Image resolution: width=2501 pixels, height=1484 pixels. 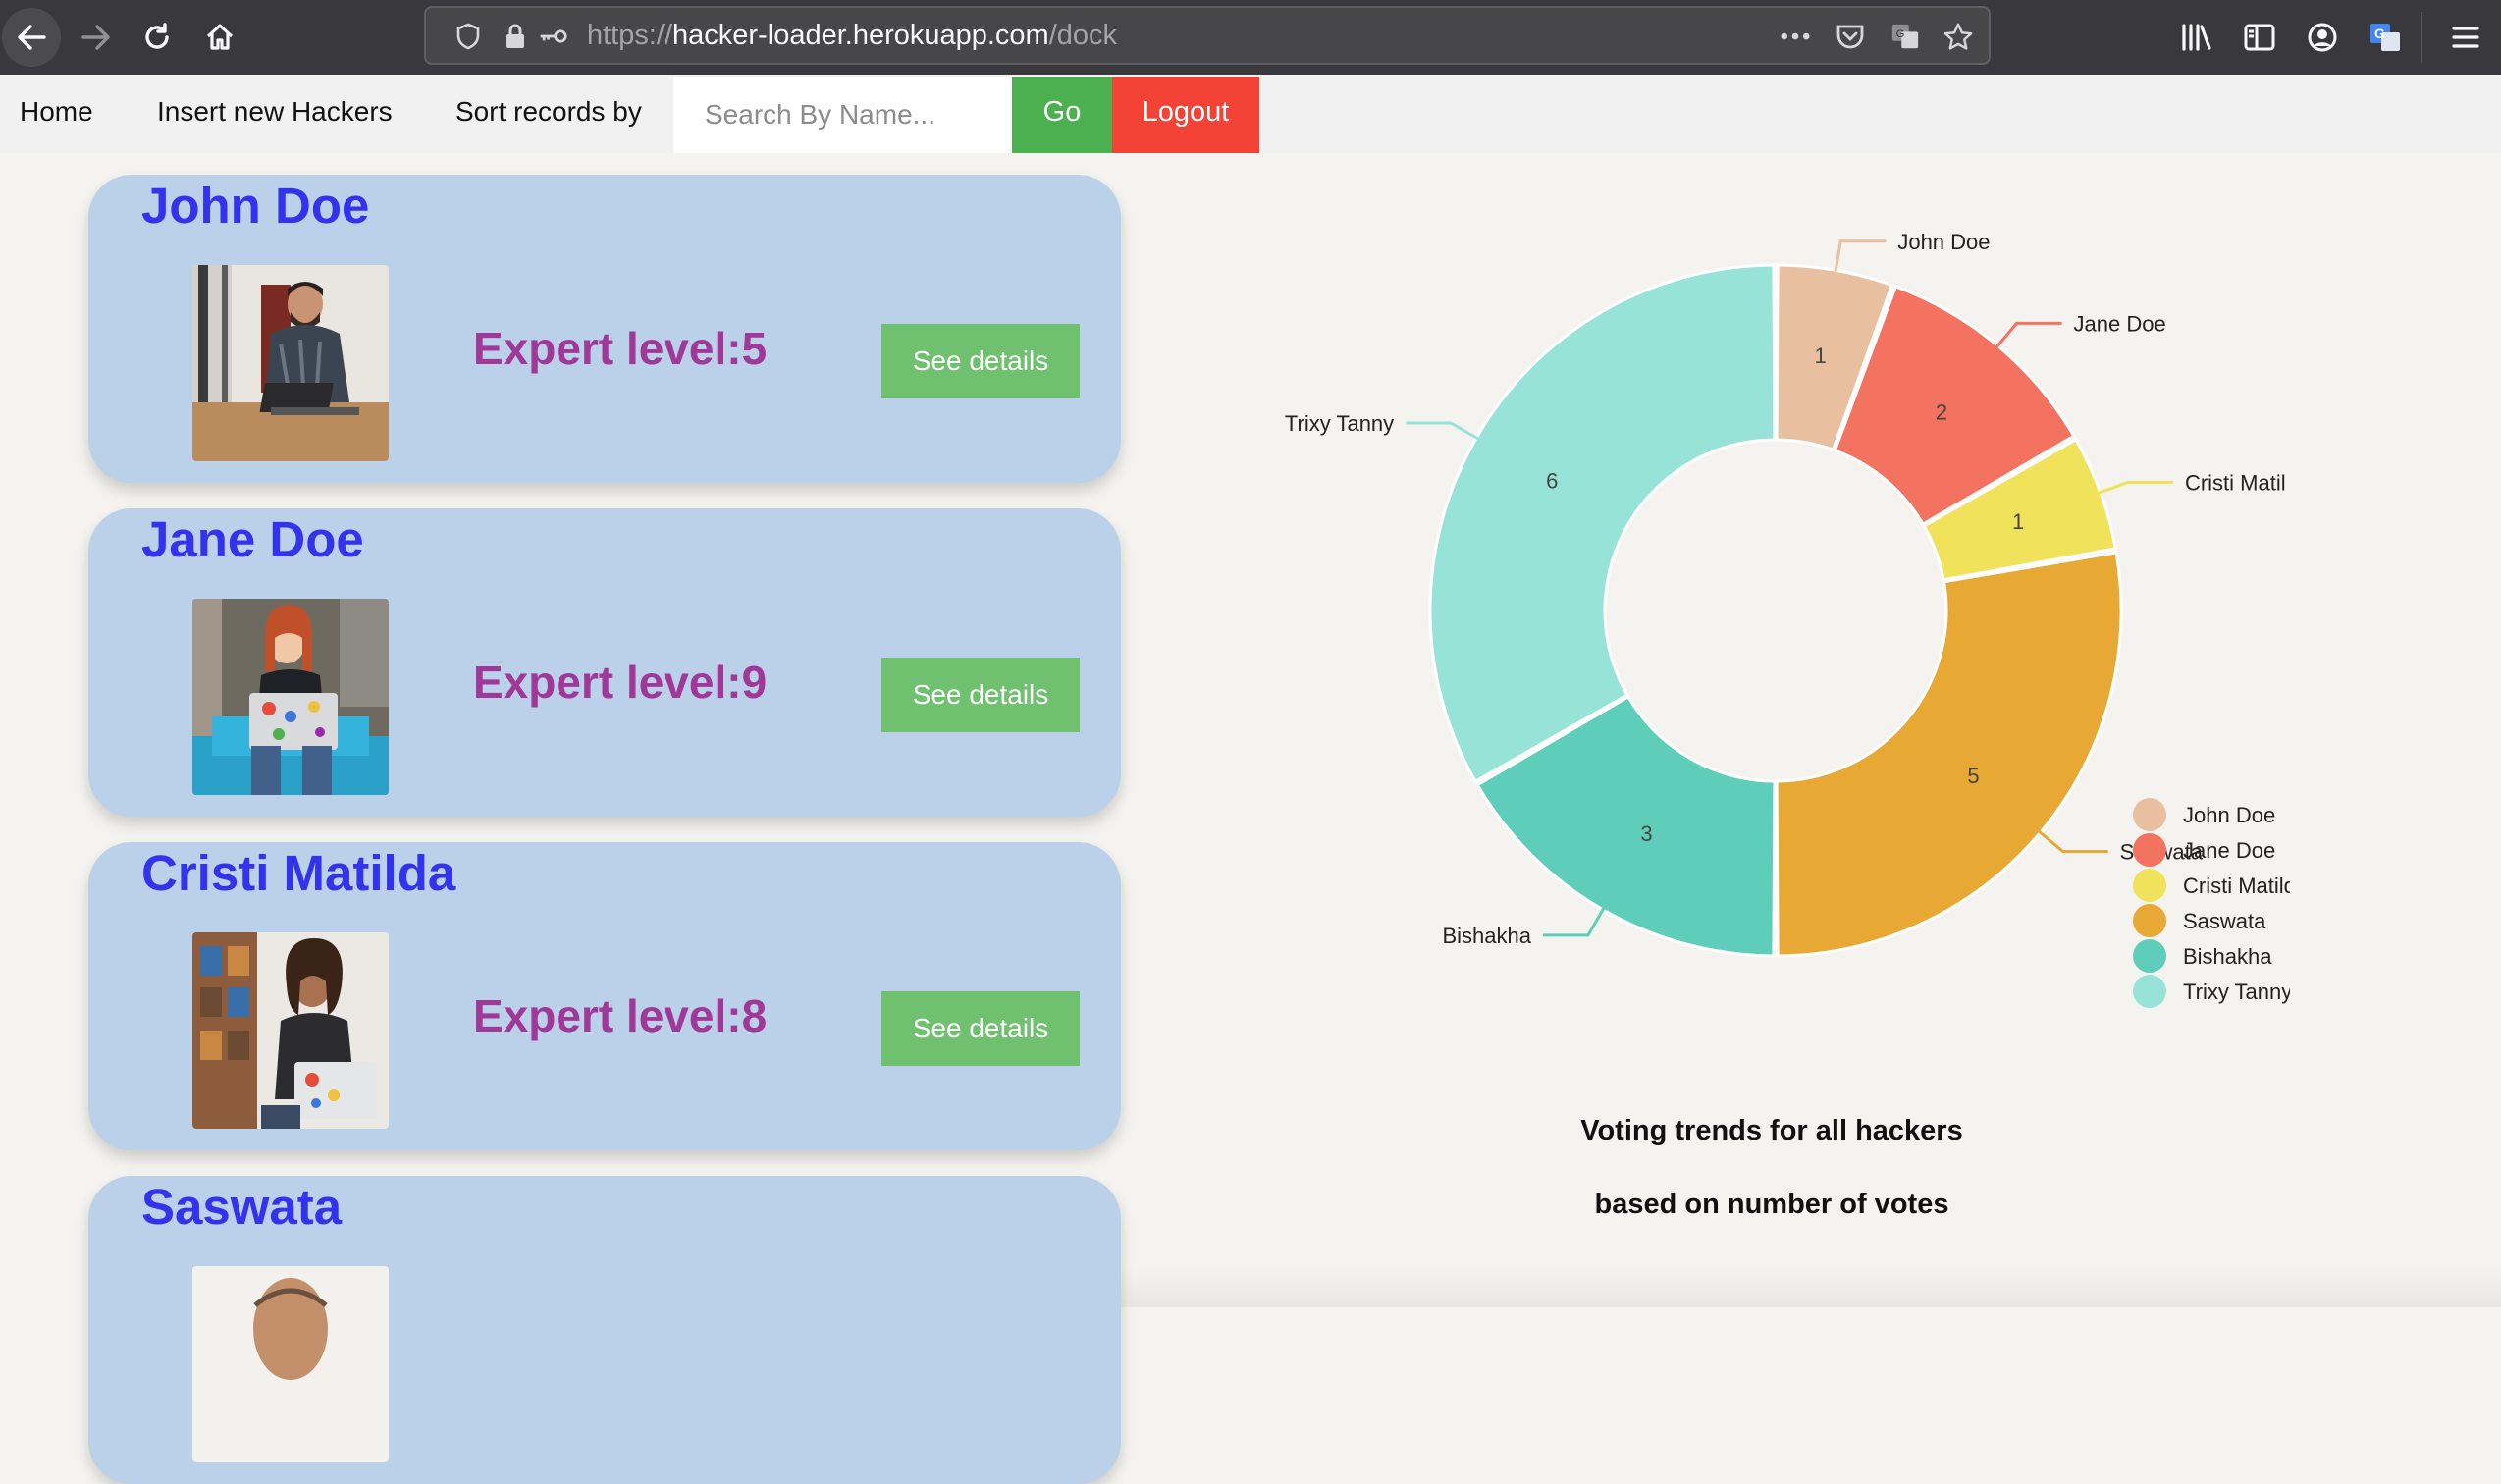 What do you see at coordinates (2421, 37) in the screenshot?
I see `toolbar-divider` at bounding box center [2421, 37].